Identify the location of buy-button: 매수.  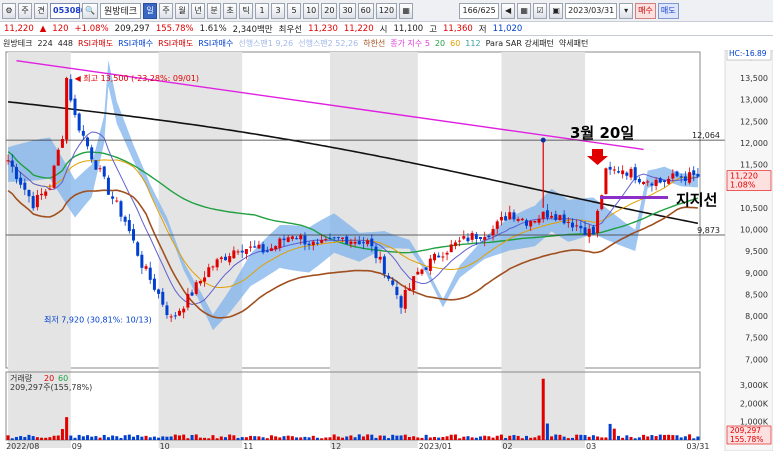
(645, 10).